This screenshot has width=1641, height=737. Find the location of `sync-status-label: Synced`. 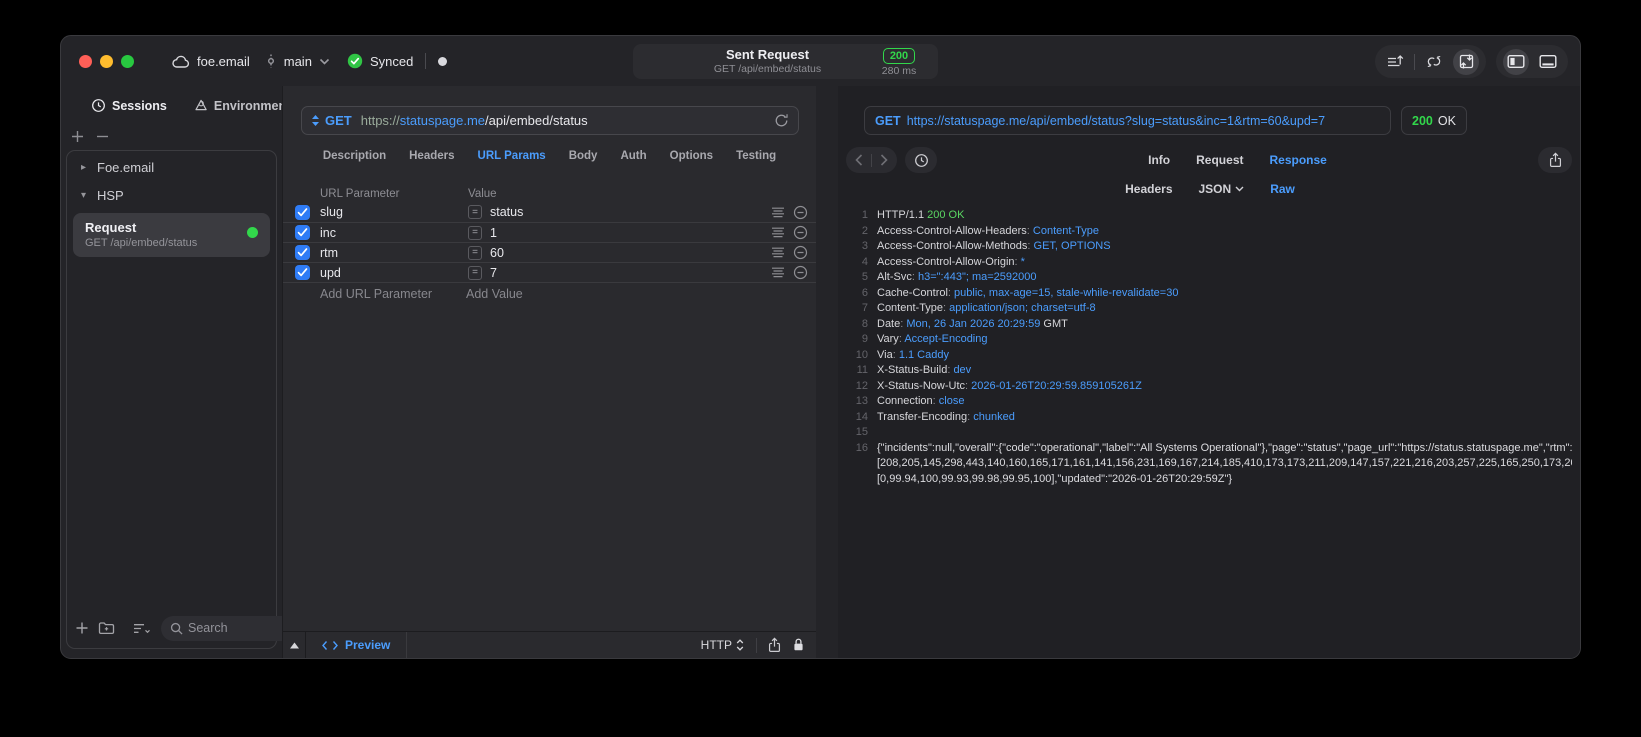

sync-status-label: Synced is located at coordinates (391, 61).